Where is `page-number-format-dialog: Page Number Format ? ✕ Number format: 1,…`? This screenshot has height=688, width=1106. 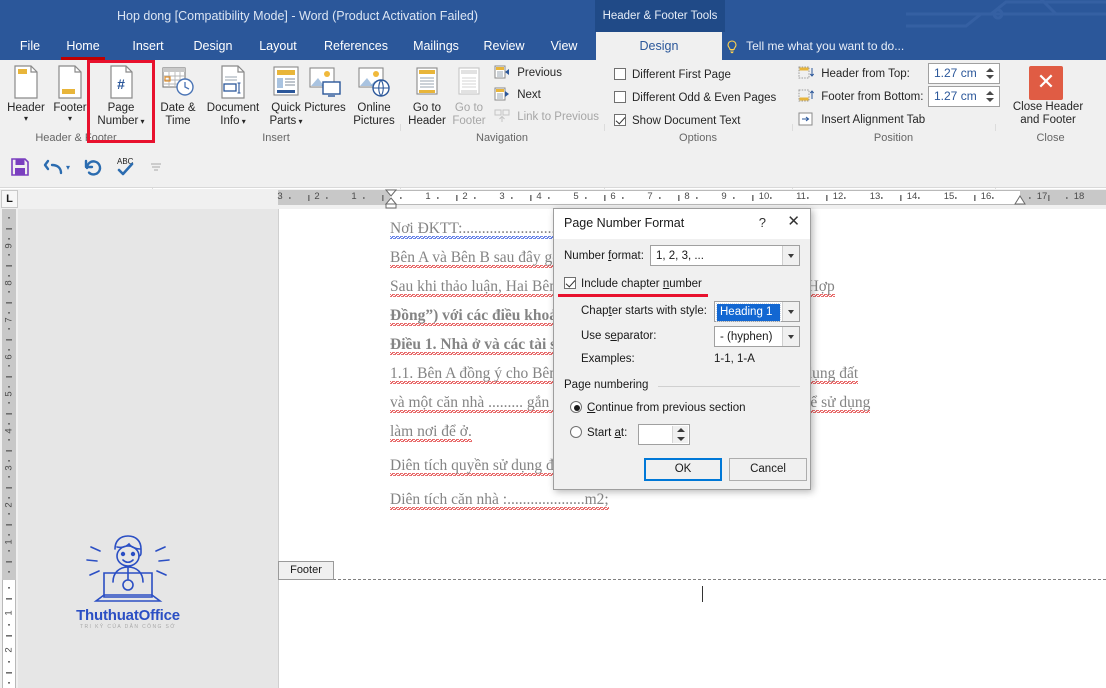
page-number-format-dialog: Page Number Format ? ✕ Number format: 1,… is located at coordinates (682, 349).